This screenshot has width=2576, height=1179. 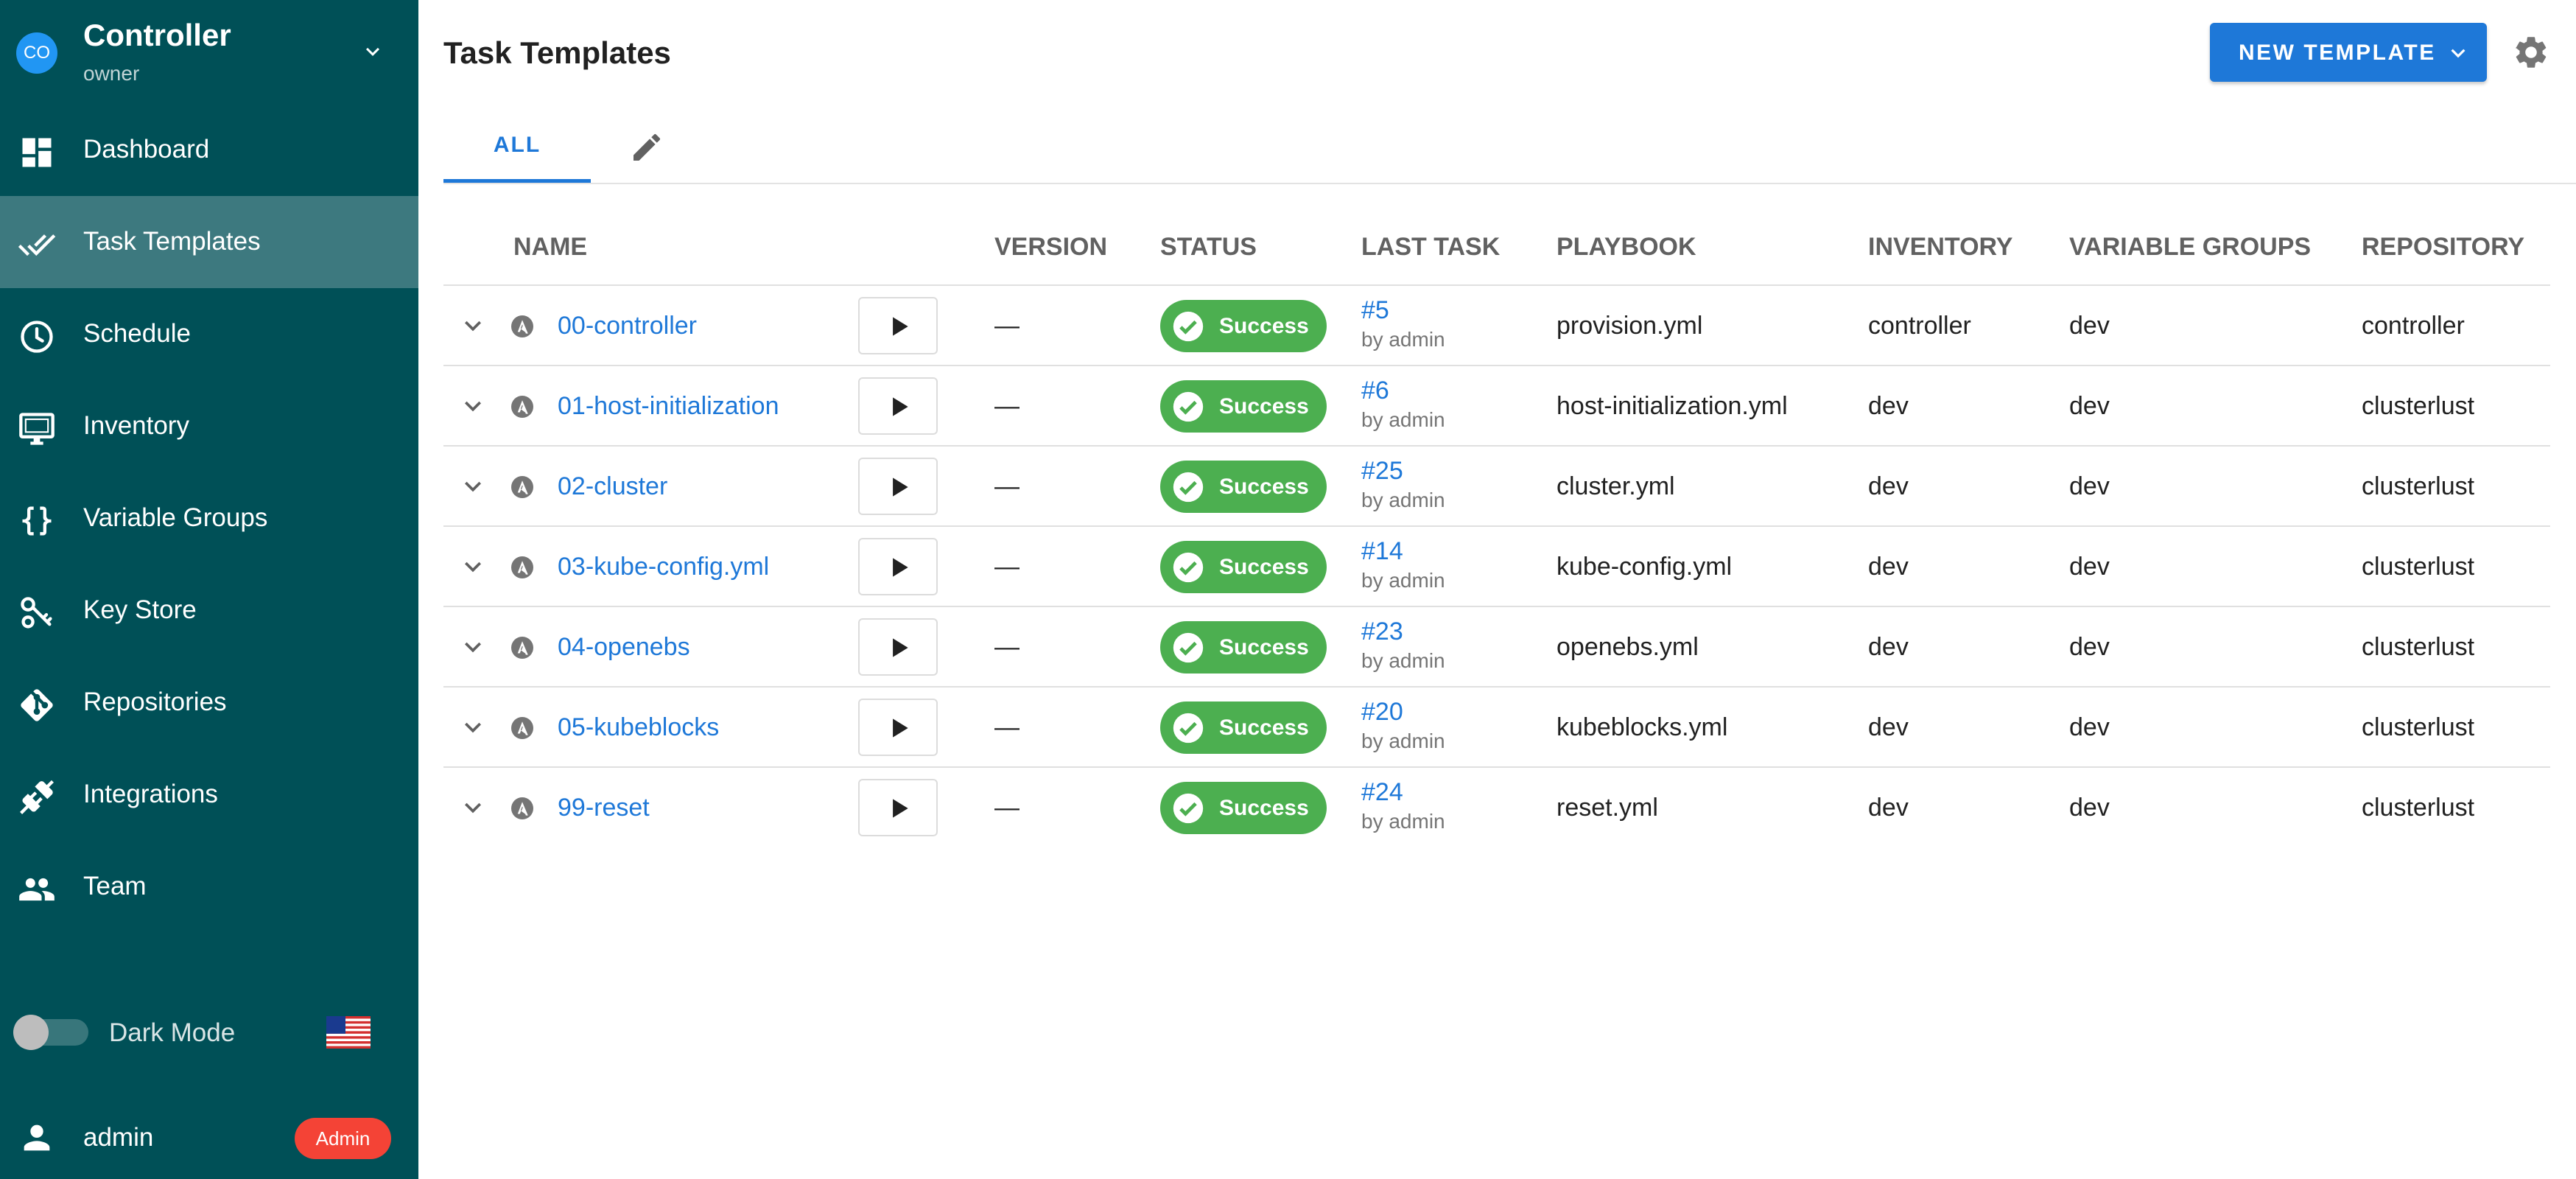 I want to click on us-flag-icon, so click(x=348, y=1032).